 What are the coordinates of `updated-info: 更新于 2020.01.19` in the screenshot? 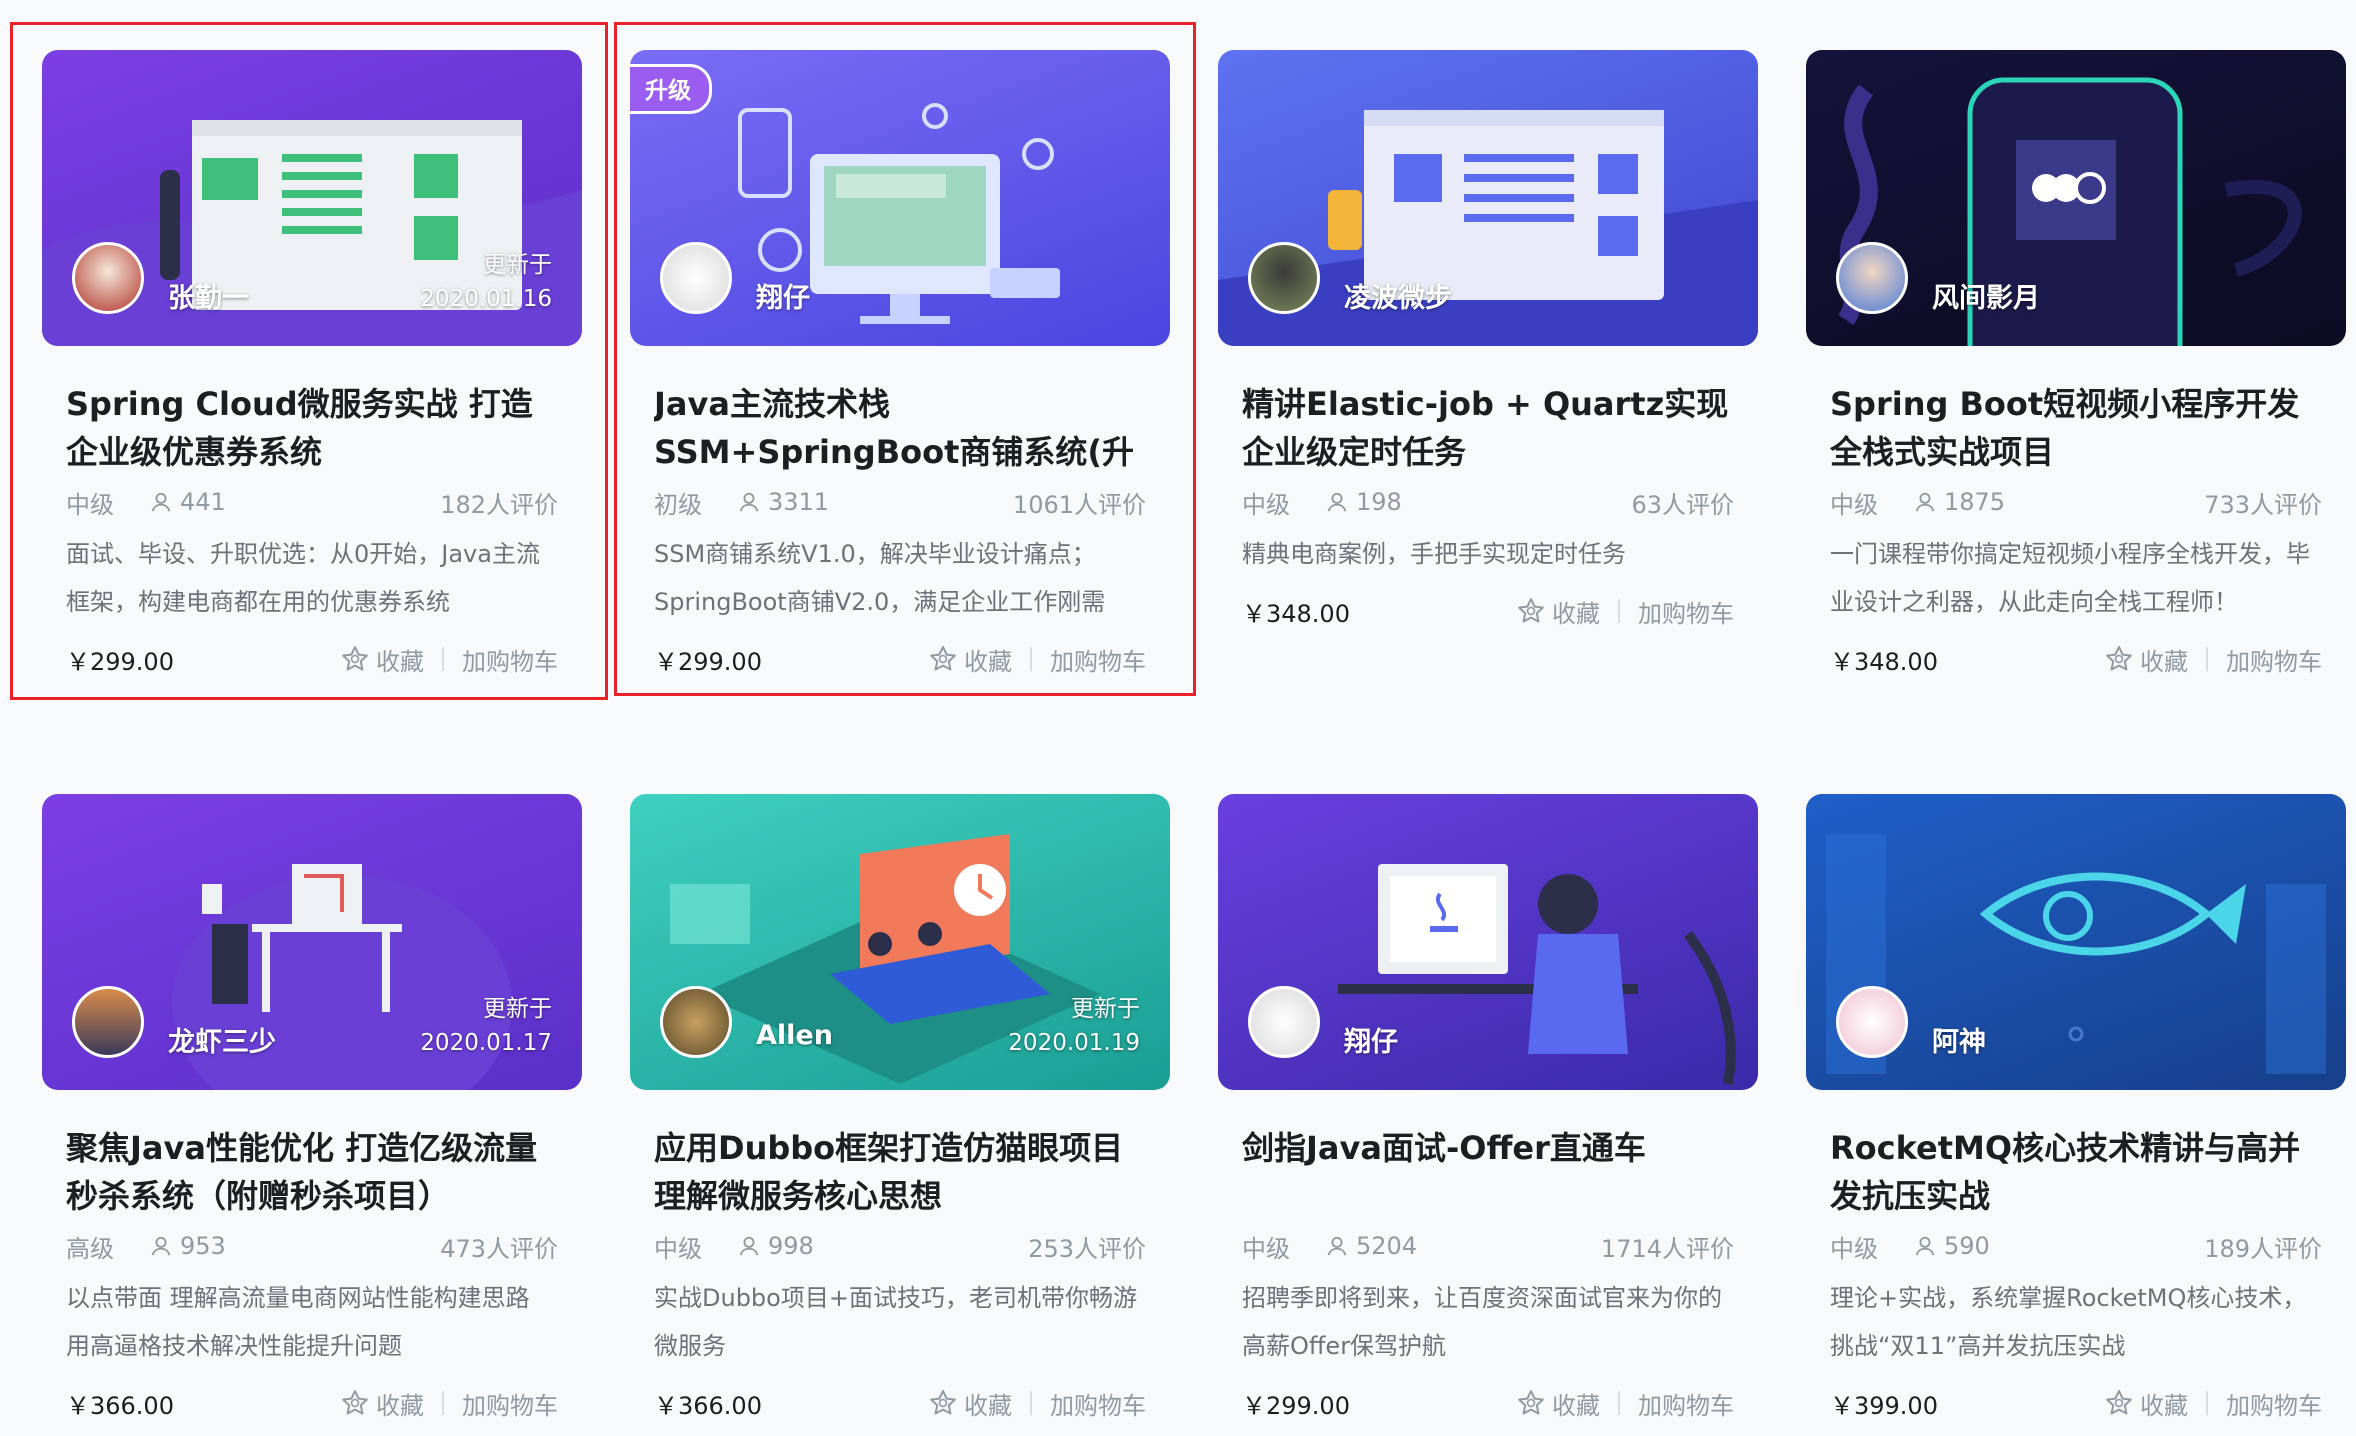 It's located at (1074, 1026).